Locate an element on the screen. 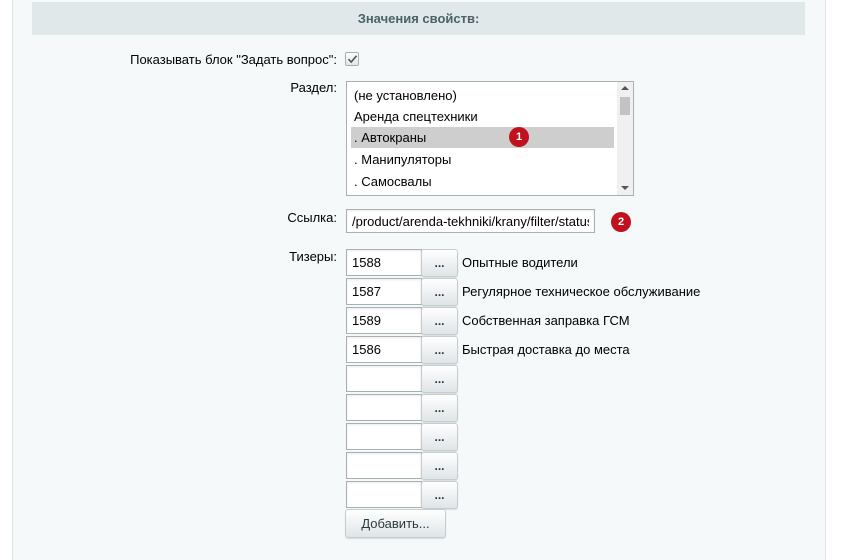 Image resolution: width=844 pixels, height=560 pixels. teaser-name: Быстрая доставка до места is located at coordinates (546, 349).